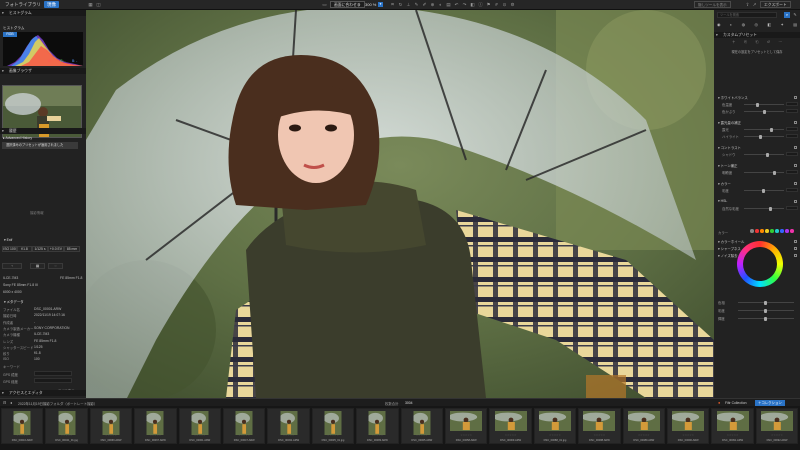 Image resolution: width=800 pixels, height=450 pixels. What do you see at coordinates (760, 264) in the screenshot?
I see `color-wheel` at bounding box center [760, 264].